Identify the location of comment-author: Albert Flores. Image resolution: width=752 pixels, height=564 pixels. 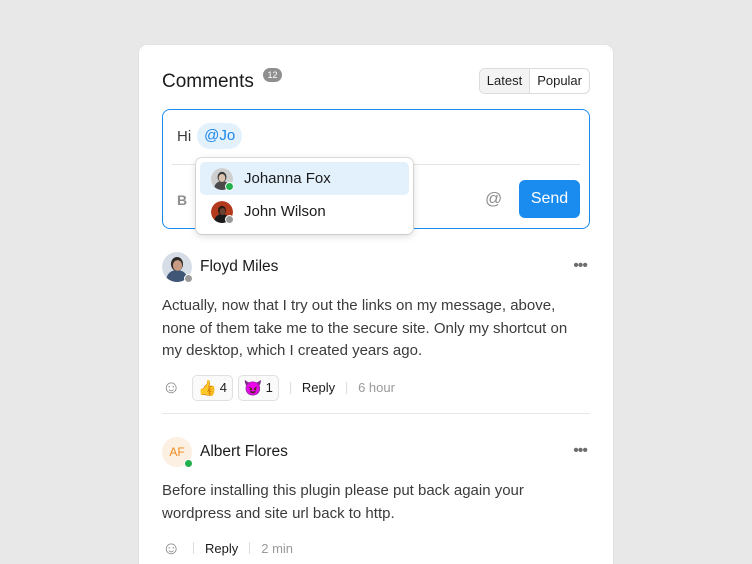
(244, 452).